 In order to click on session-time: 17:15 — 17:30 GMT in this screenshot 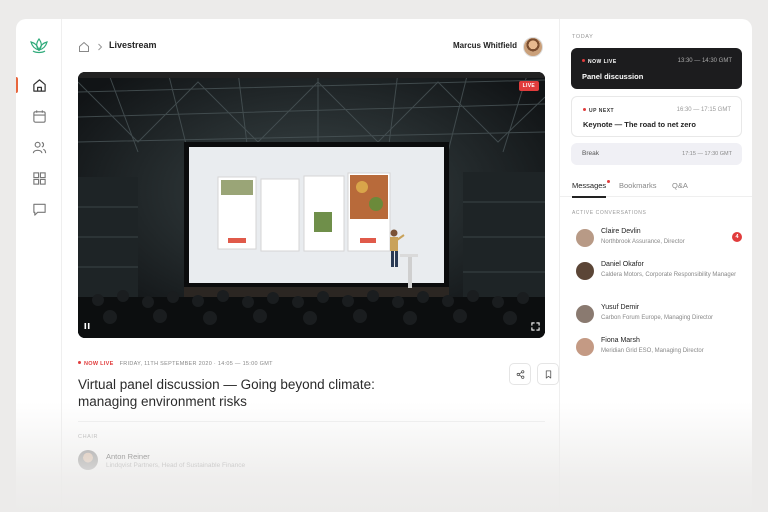, I will do `click(707, 154)`.